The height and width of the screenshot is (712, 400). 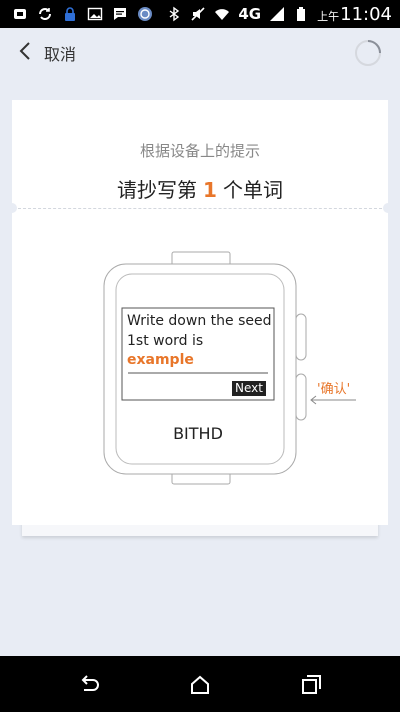 I want to click on back-nav-icon, so click(x=89, y=685).